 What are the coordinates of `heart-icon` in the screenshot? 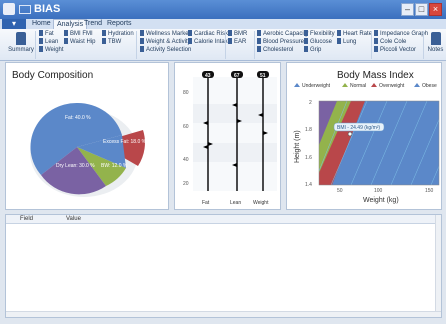 It's located at (190, 33).